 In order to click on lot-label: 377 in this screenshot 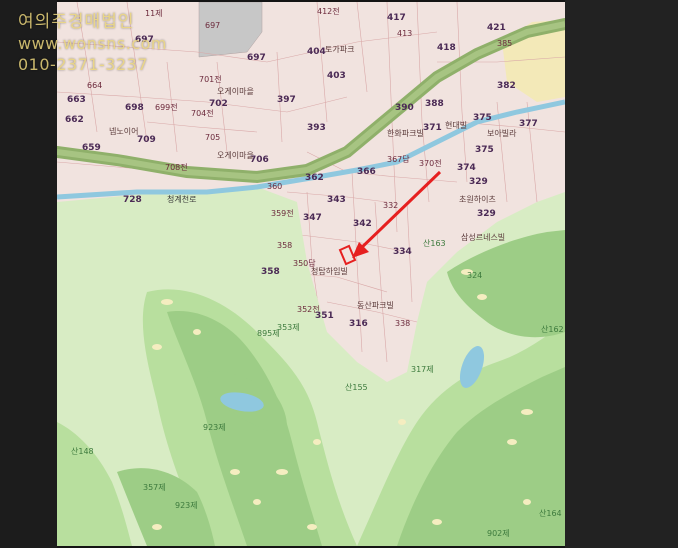, I will do `click(528, 124)`.